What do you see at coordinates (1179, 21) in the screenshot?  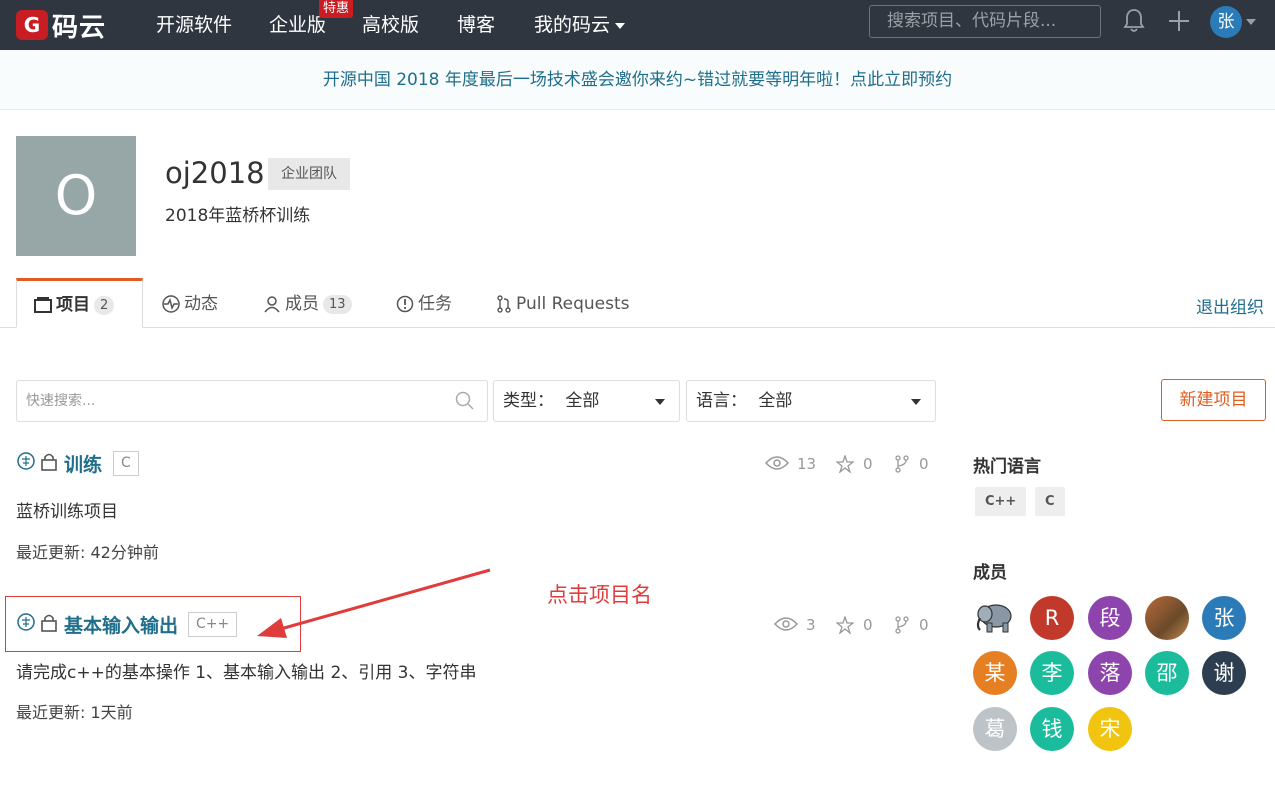 I see `plus-icon` at bounding box center [1179, 21].